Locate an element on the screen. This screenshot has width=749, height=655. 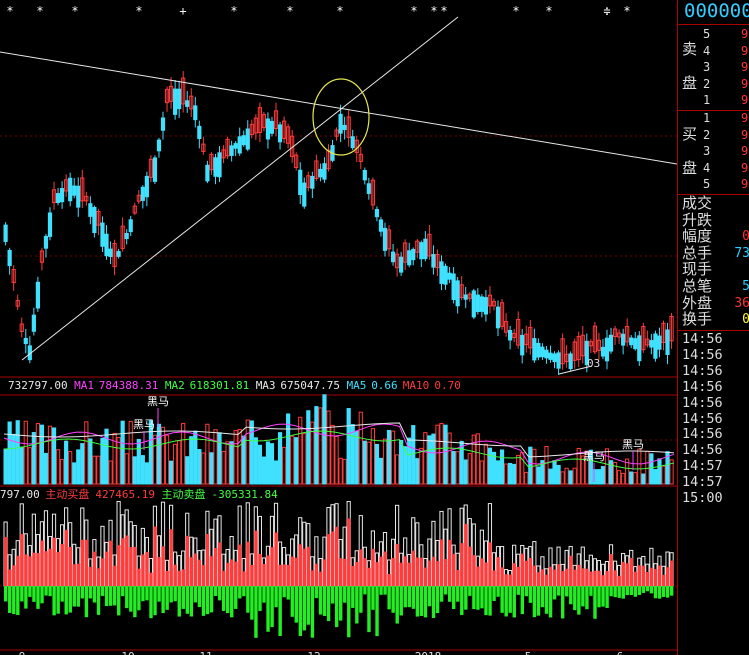
sell-level-number: 4 is located at coordinates (707, 50).